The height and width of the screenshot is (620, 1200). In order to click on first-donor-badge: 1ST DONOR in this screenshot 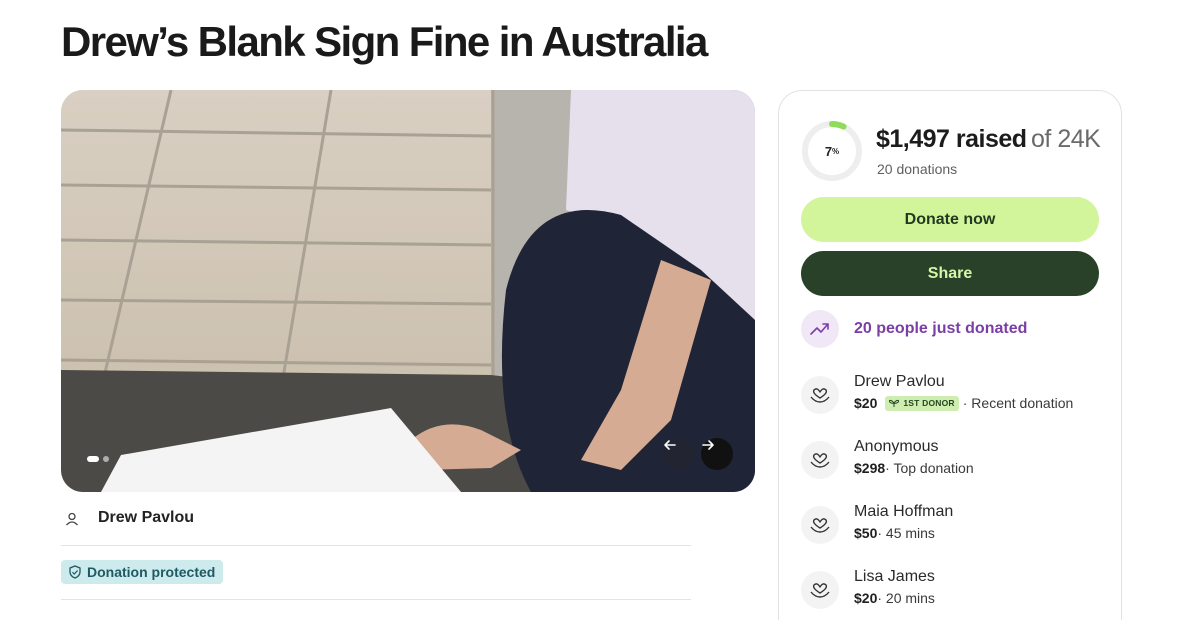, I will do `click(922, 403)`.